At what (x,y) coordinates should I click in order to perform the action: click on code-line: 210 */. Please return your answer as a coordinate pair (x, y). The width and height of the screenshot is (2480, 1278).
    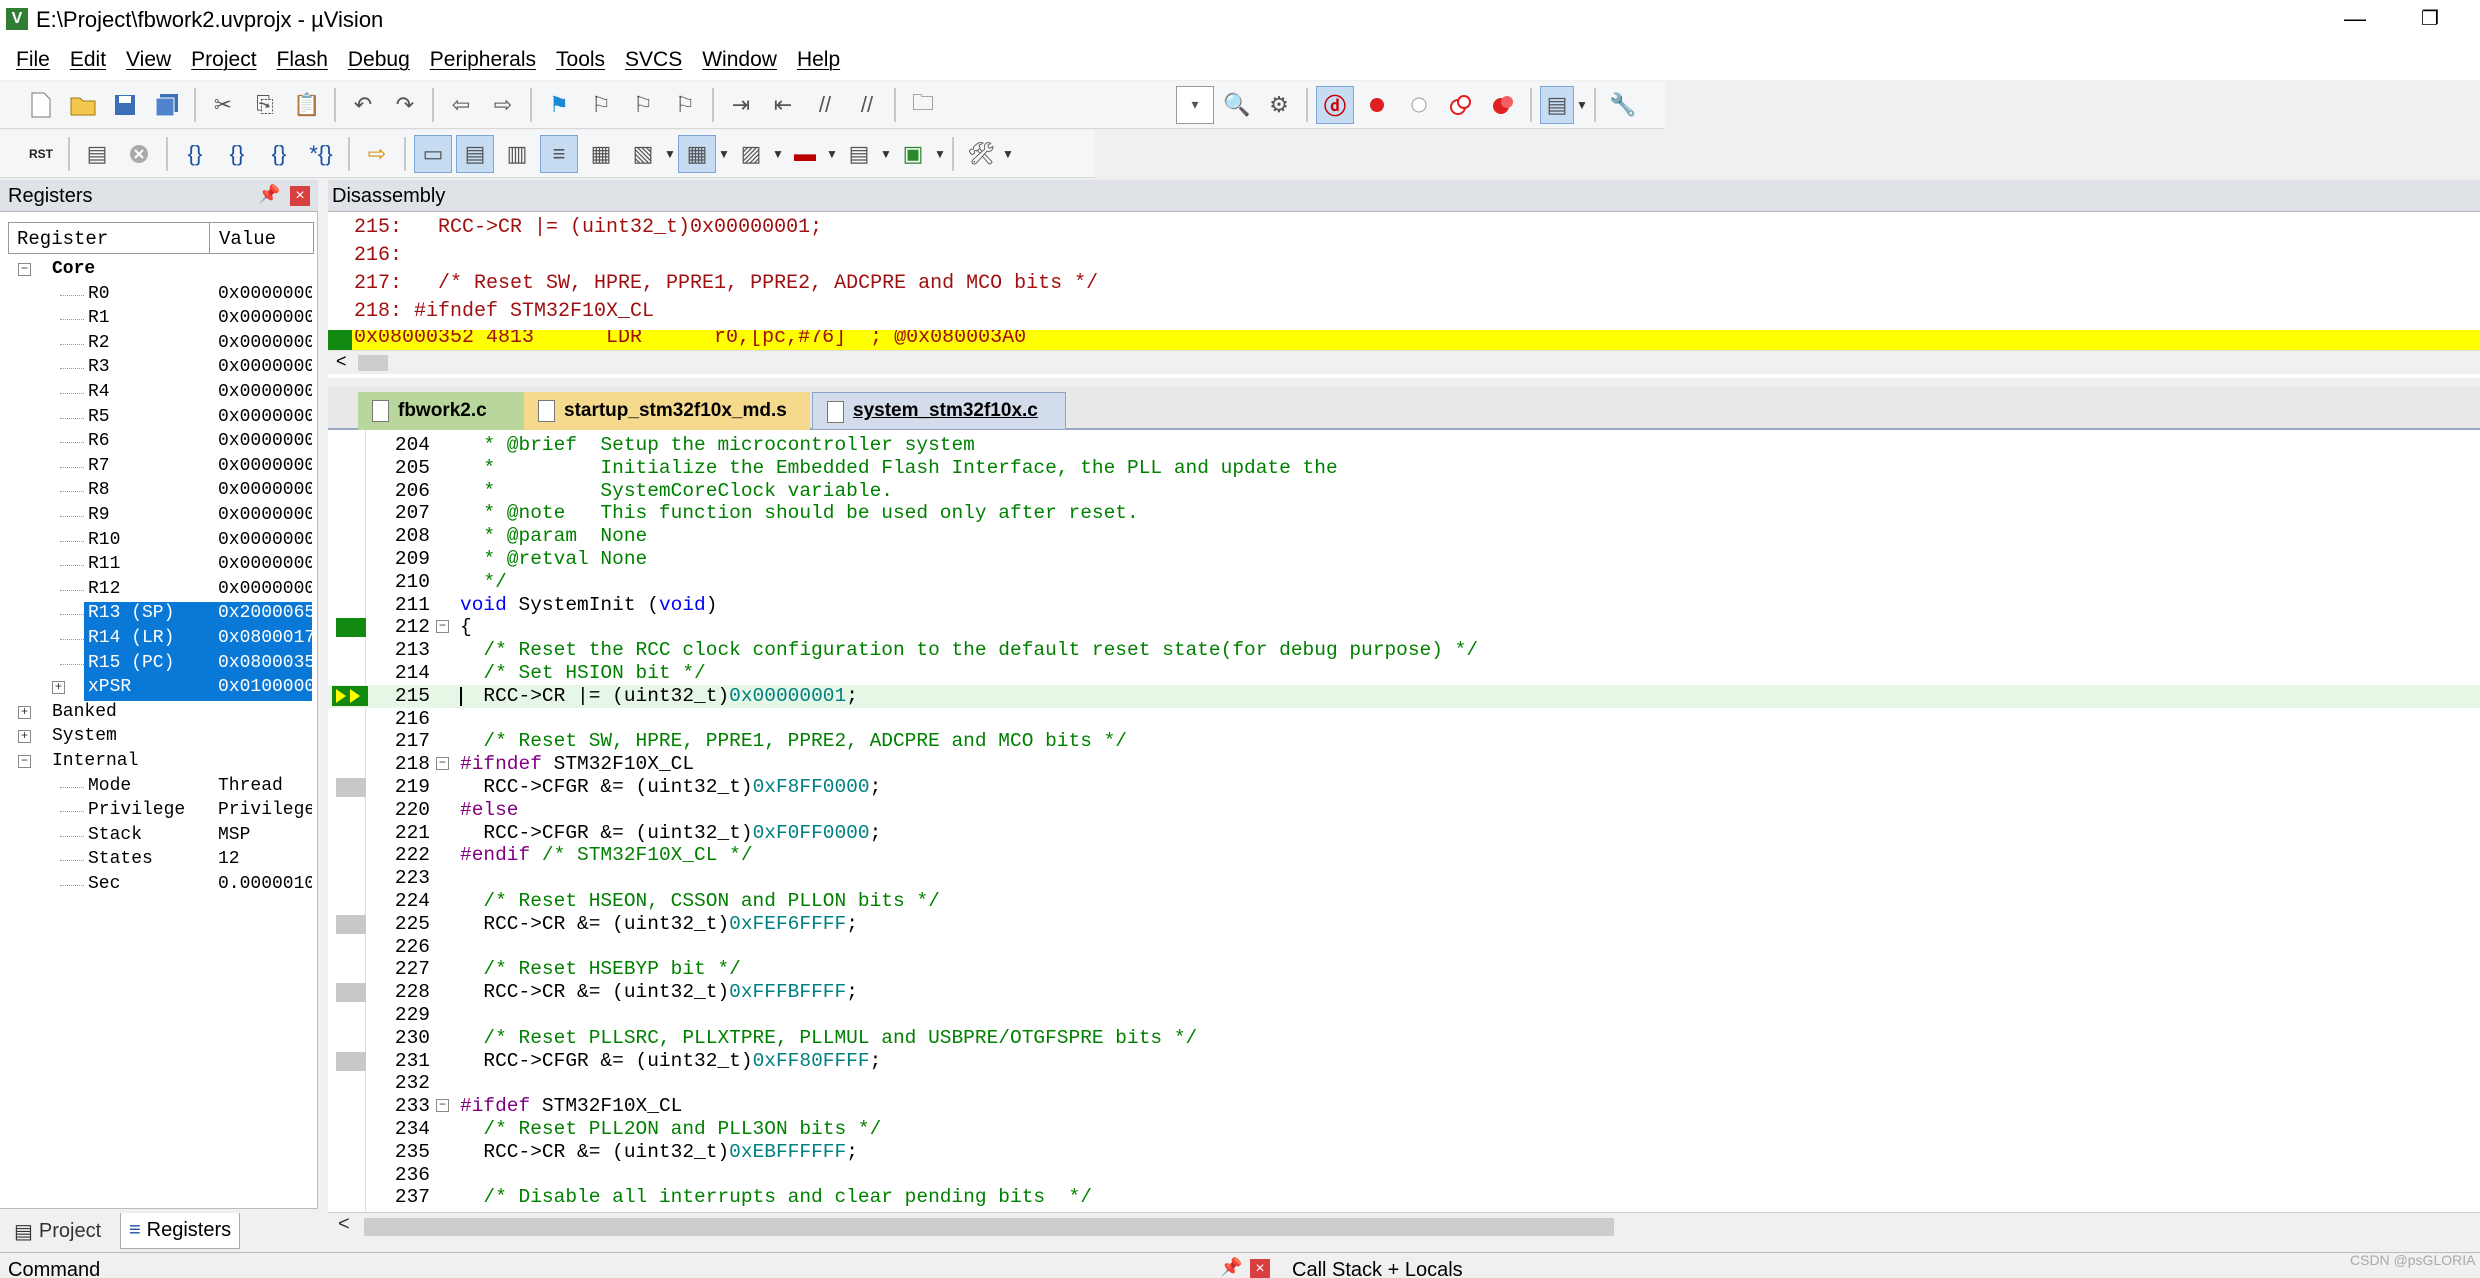
    Looking at the image, I should click on (1404, 582).